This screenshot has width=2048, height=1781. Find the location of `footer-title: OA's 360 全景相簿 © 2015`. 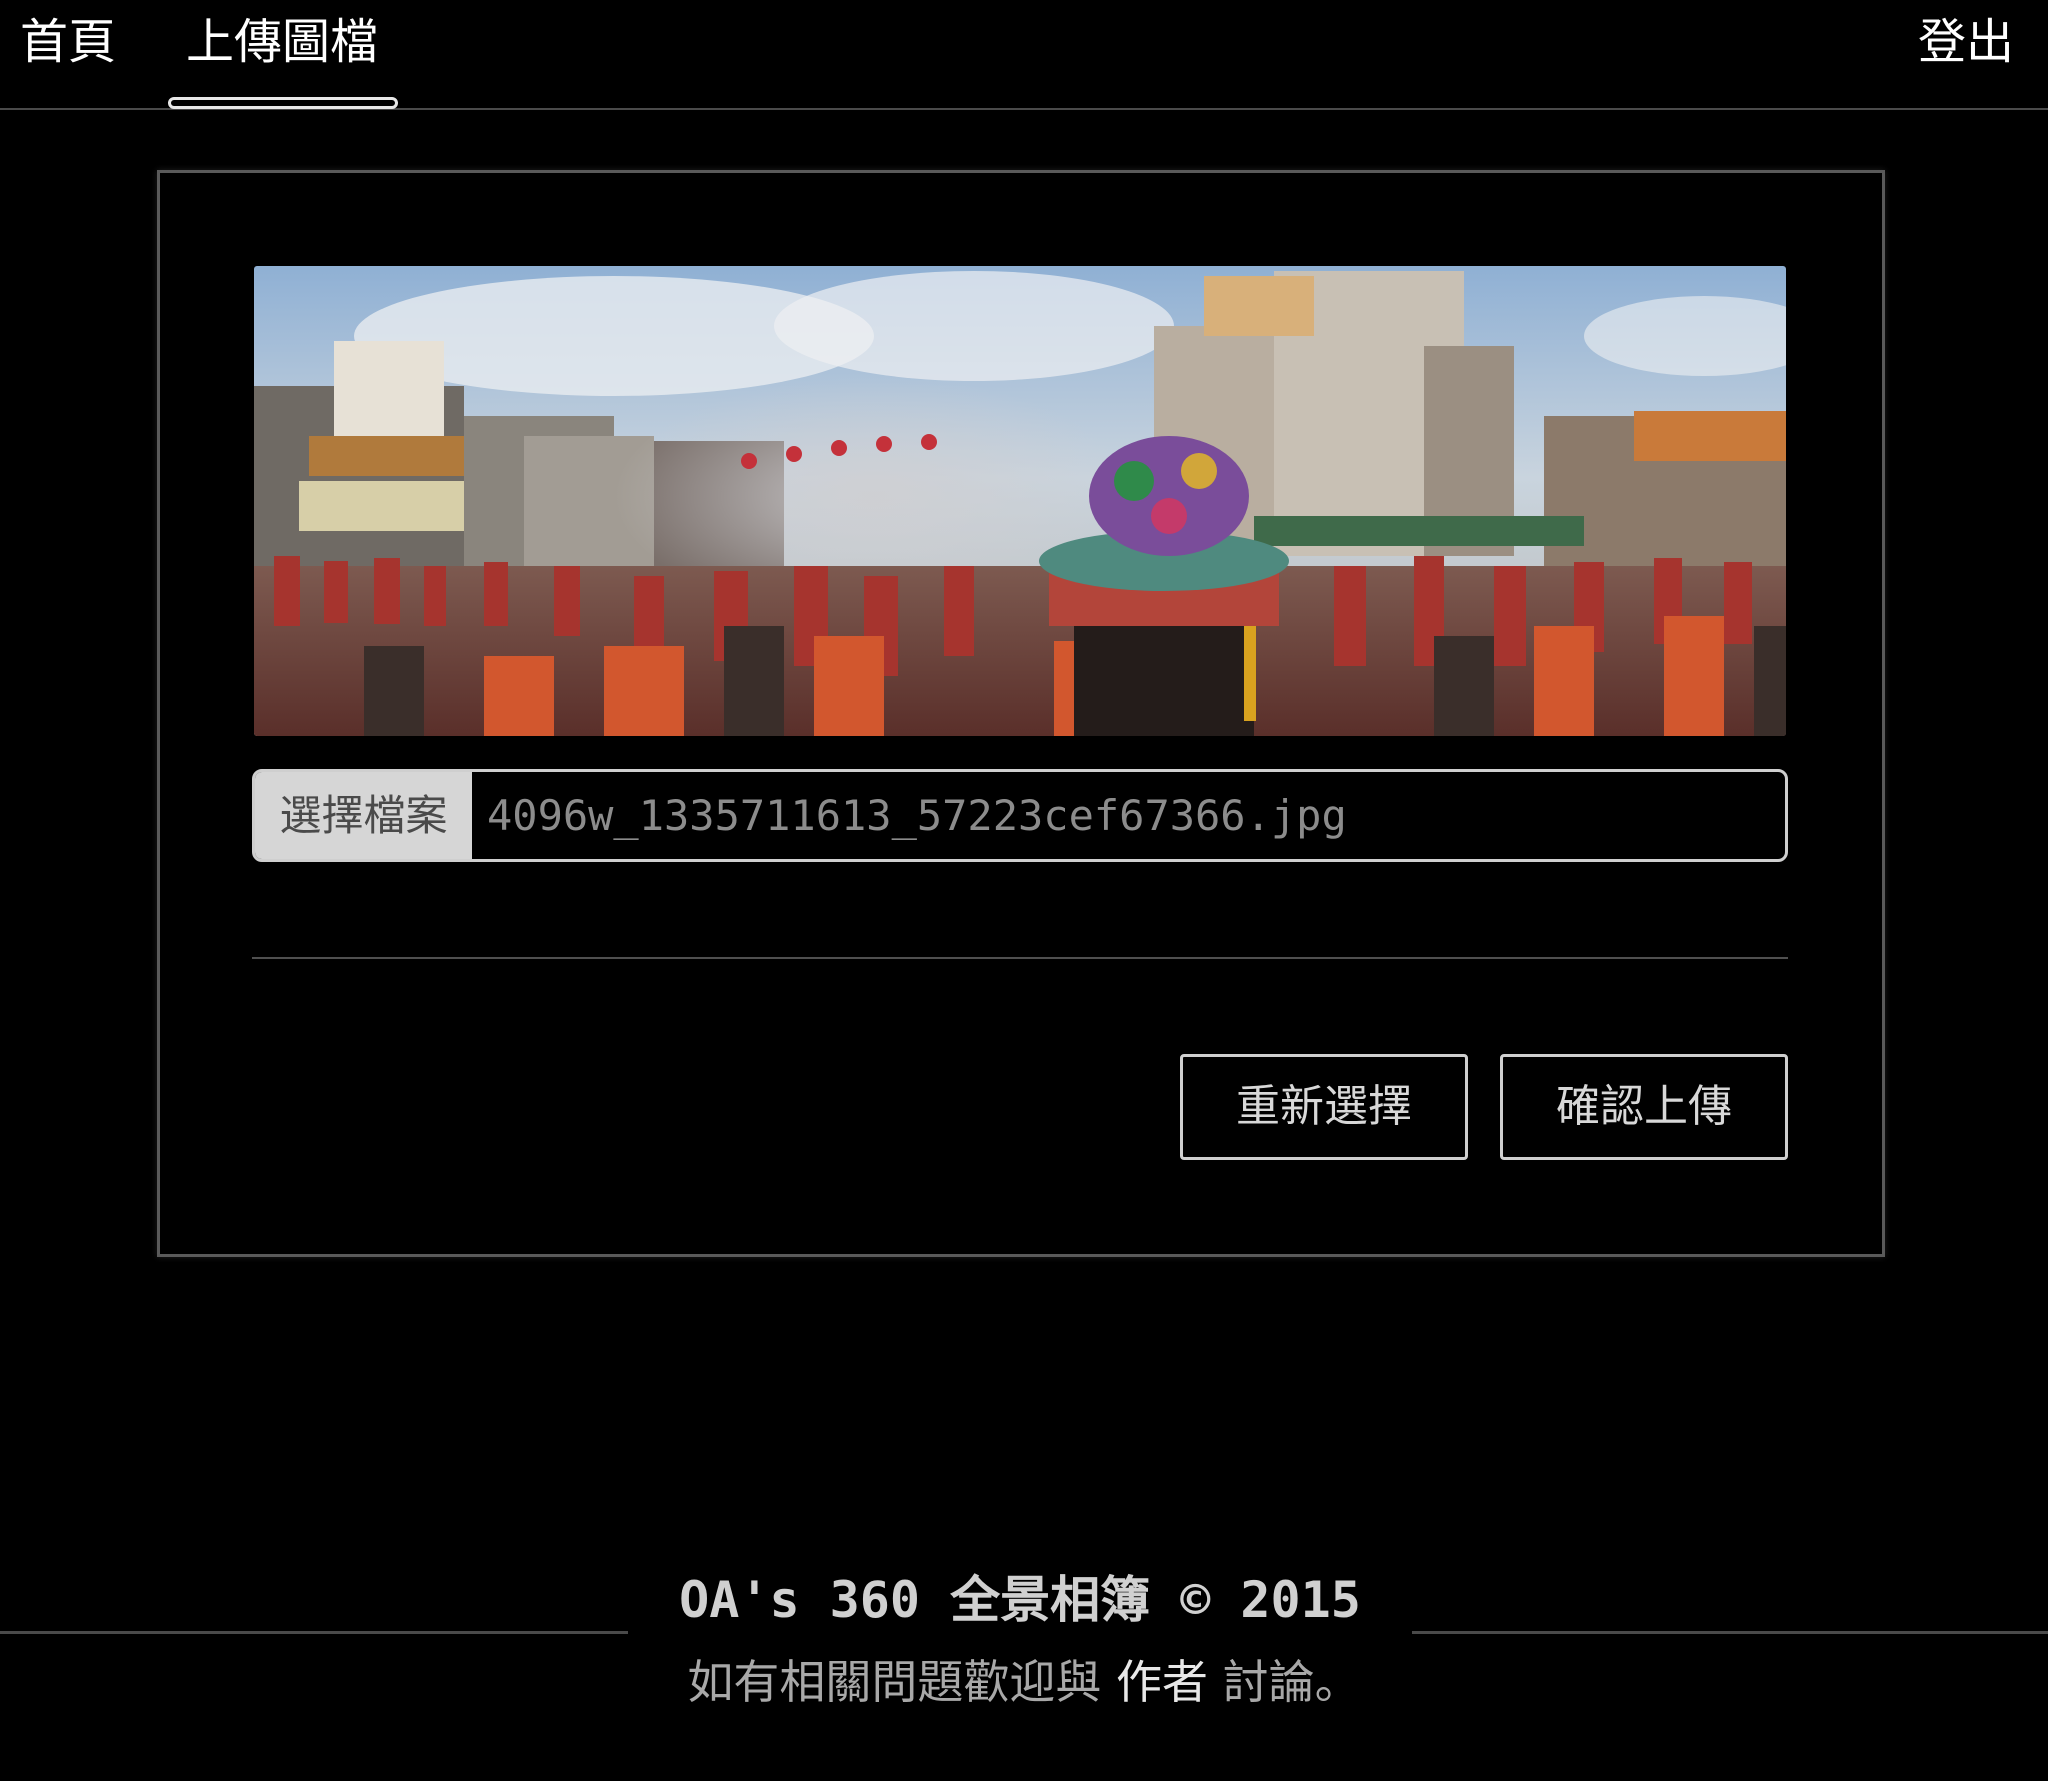

footer-title: OA's 360 全景相簿 © 2015 is located at coordinates (1020, 1600).